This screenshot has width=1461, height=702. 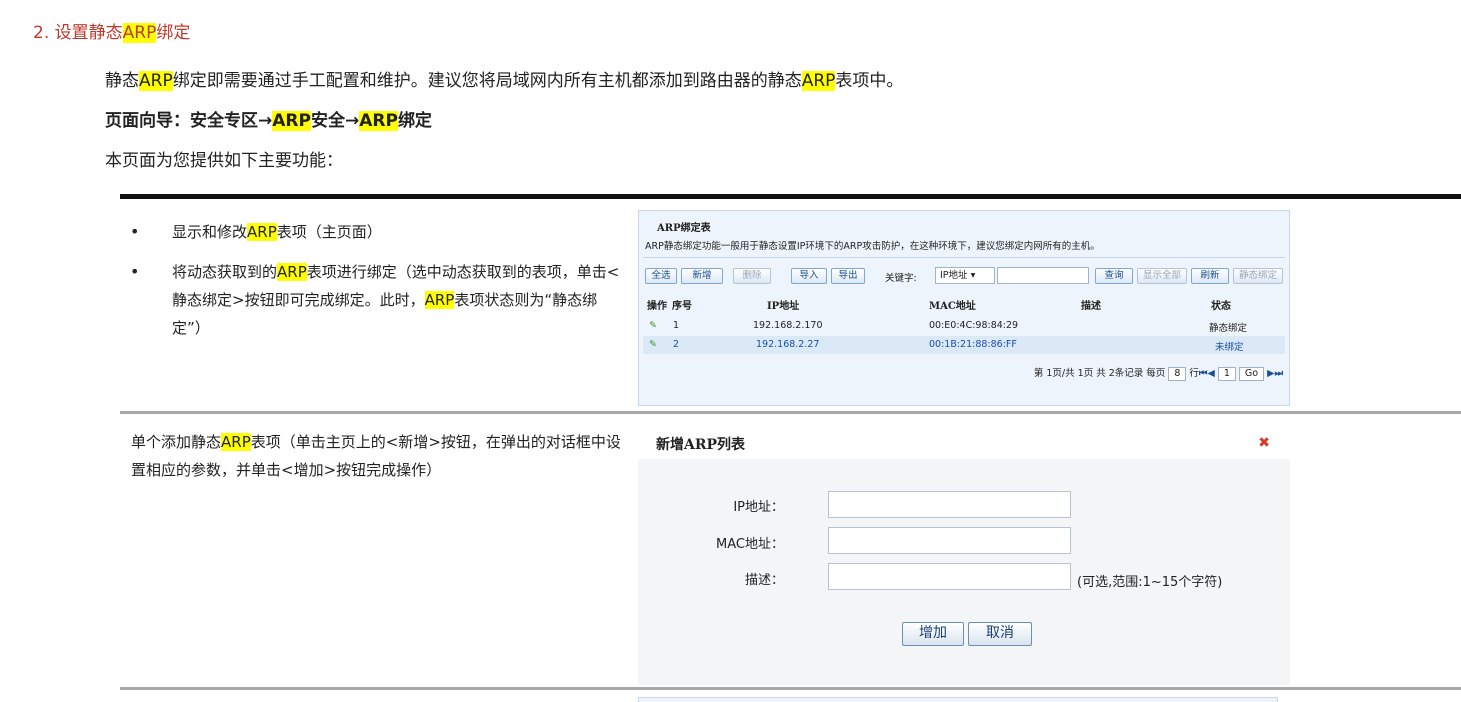 What do you see at coordinates (788, 344) in the screenshot?
I see `row-ip: 192.168.2.27` at bounding box center [788, 344].